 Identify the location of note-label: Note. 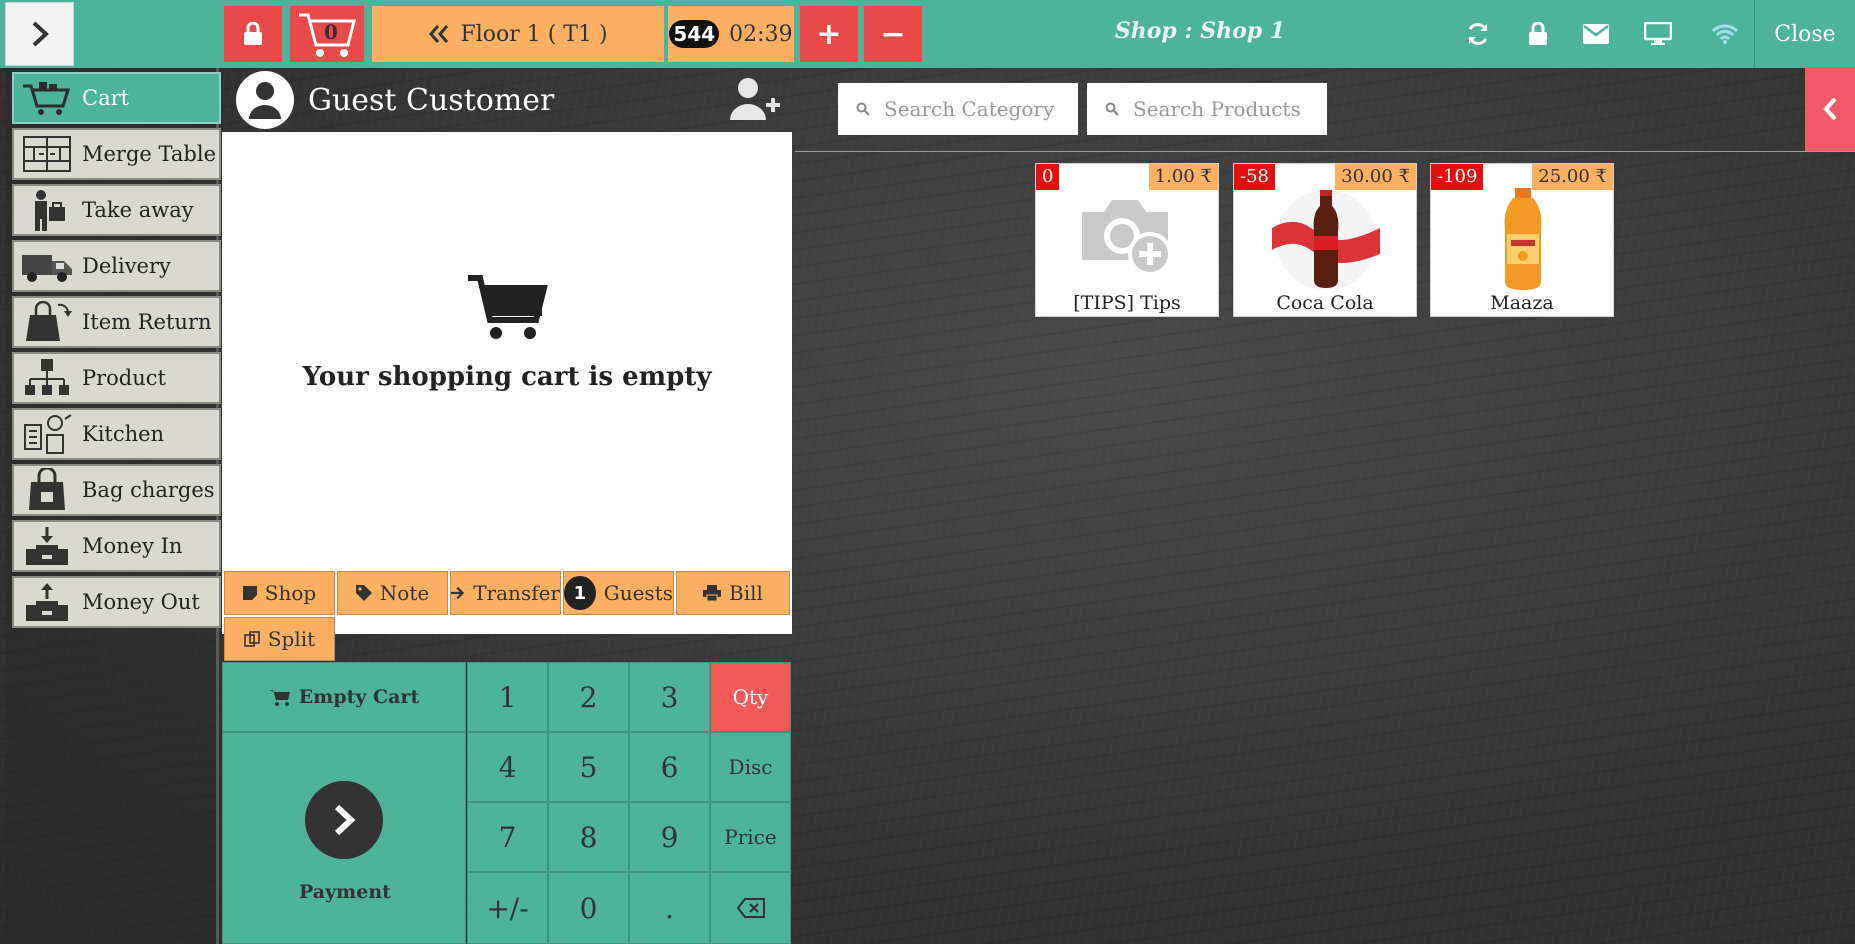
(404, 593).